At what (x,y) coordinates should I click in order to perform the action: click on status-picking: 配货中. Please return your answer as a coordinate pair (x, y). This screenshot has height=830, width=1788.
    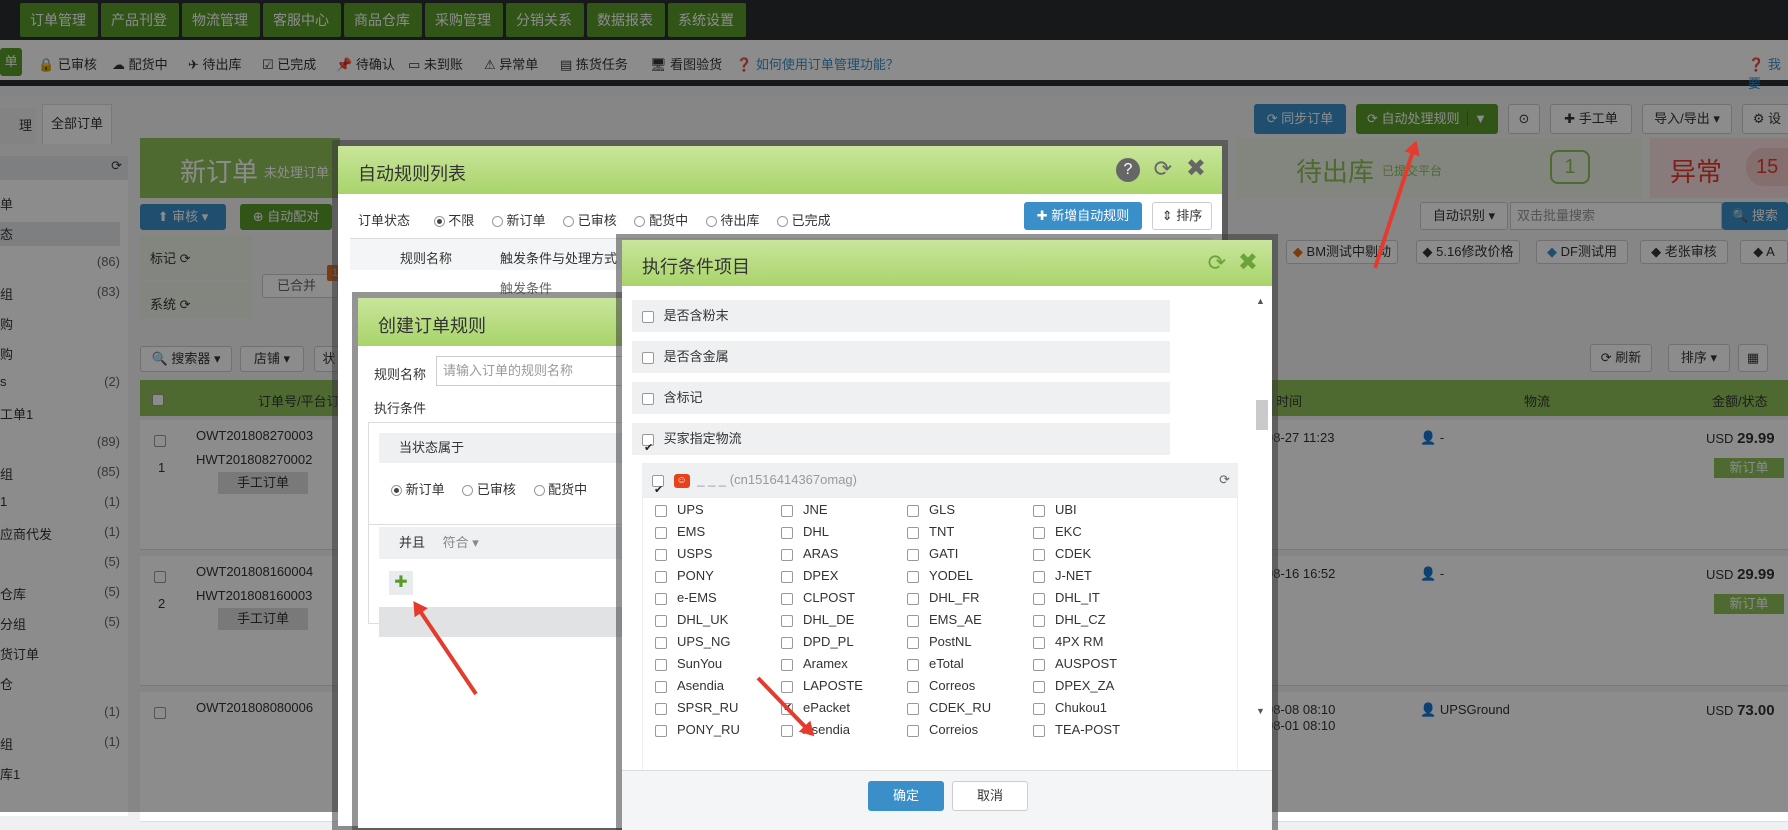
    Looking at the image, I should click on (661, 220).